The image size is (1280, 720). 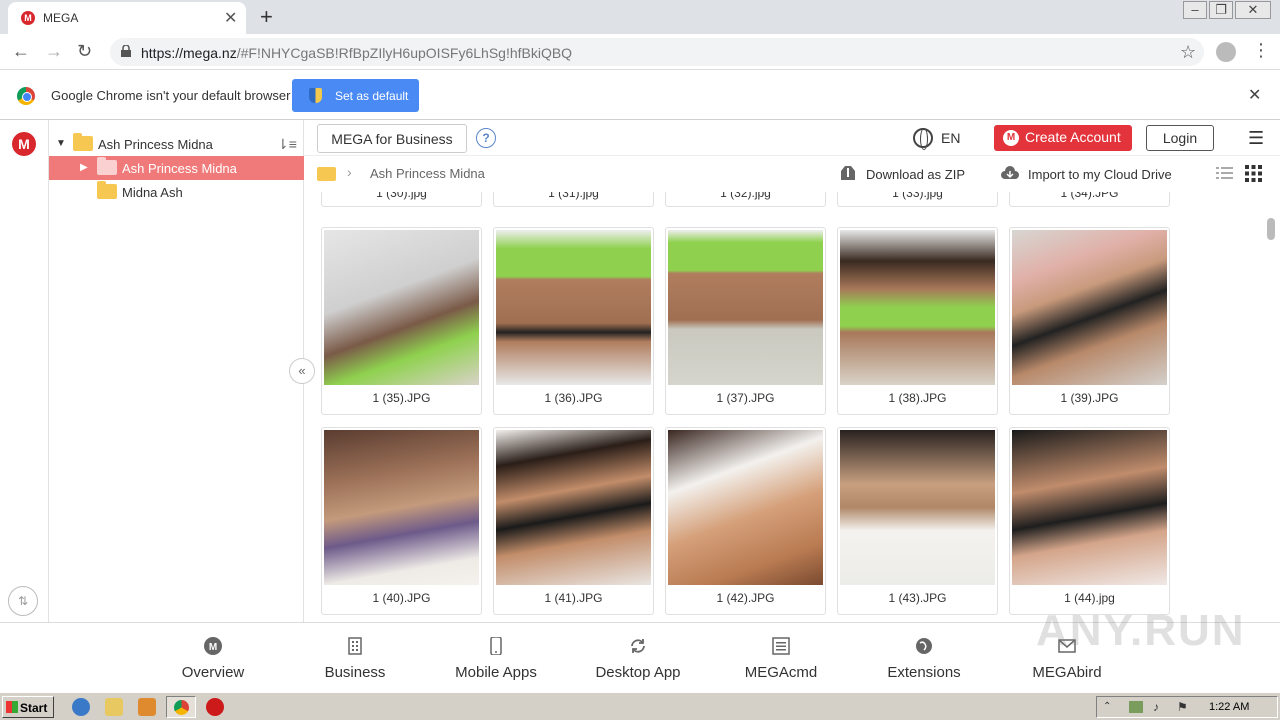 What do you see at coordinates (924, 658) in the screenshot?
I see `footer-item-extensions: Extensions` at bounding box center [924, 658].